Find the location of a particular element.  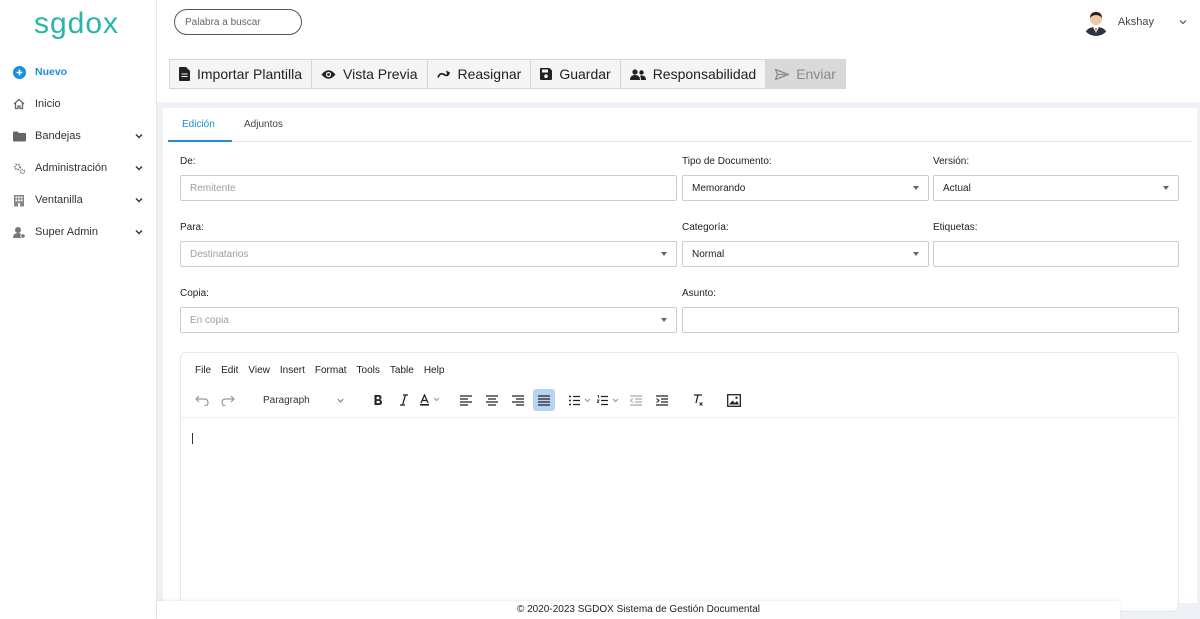

sidebar-item-administracion: Administración is located at coordinates (78, 168).